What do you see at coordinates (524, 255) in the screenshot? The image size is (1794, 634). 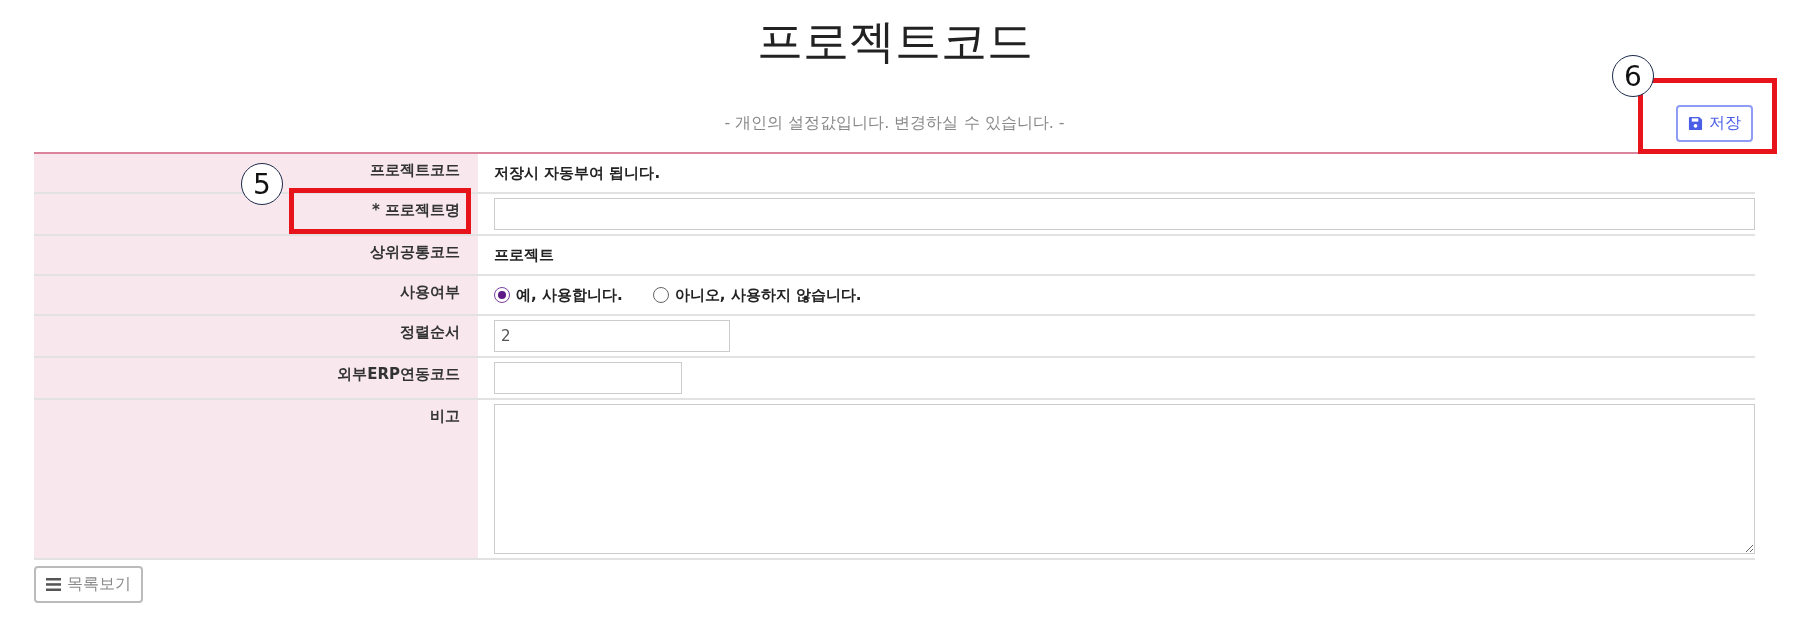 I see `field-value: 프로젝트` at bounding box center [524, 255].